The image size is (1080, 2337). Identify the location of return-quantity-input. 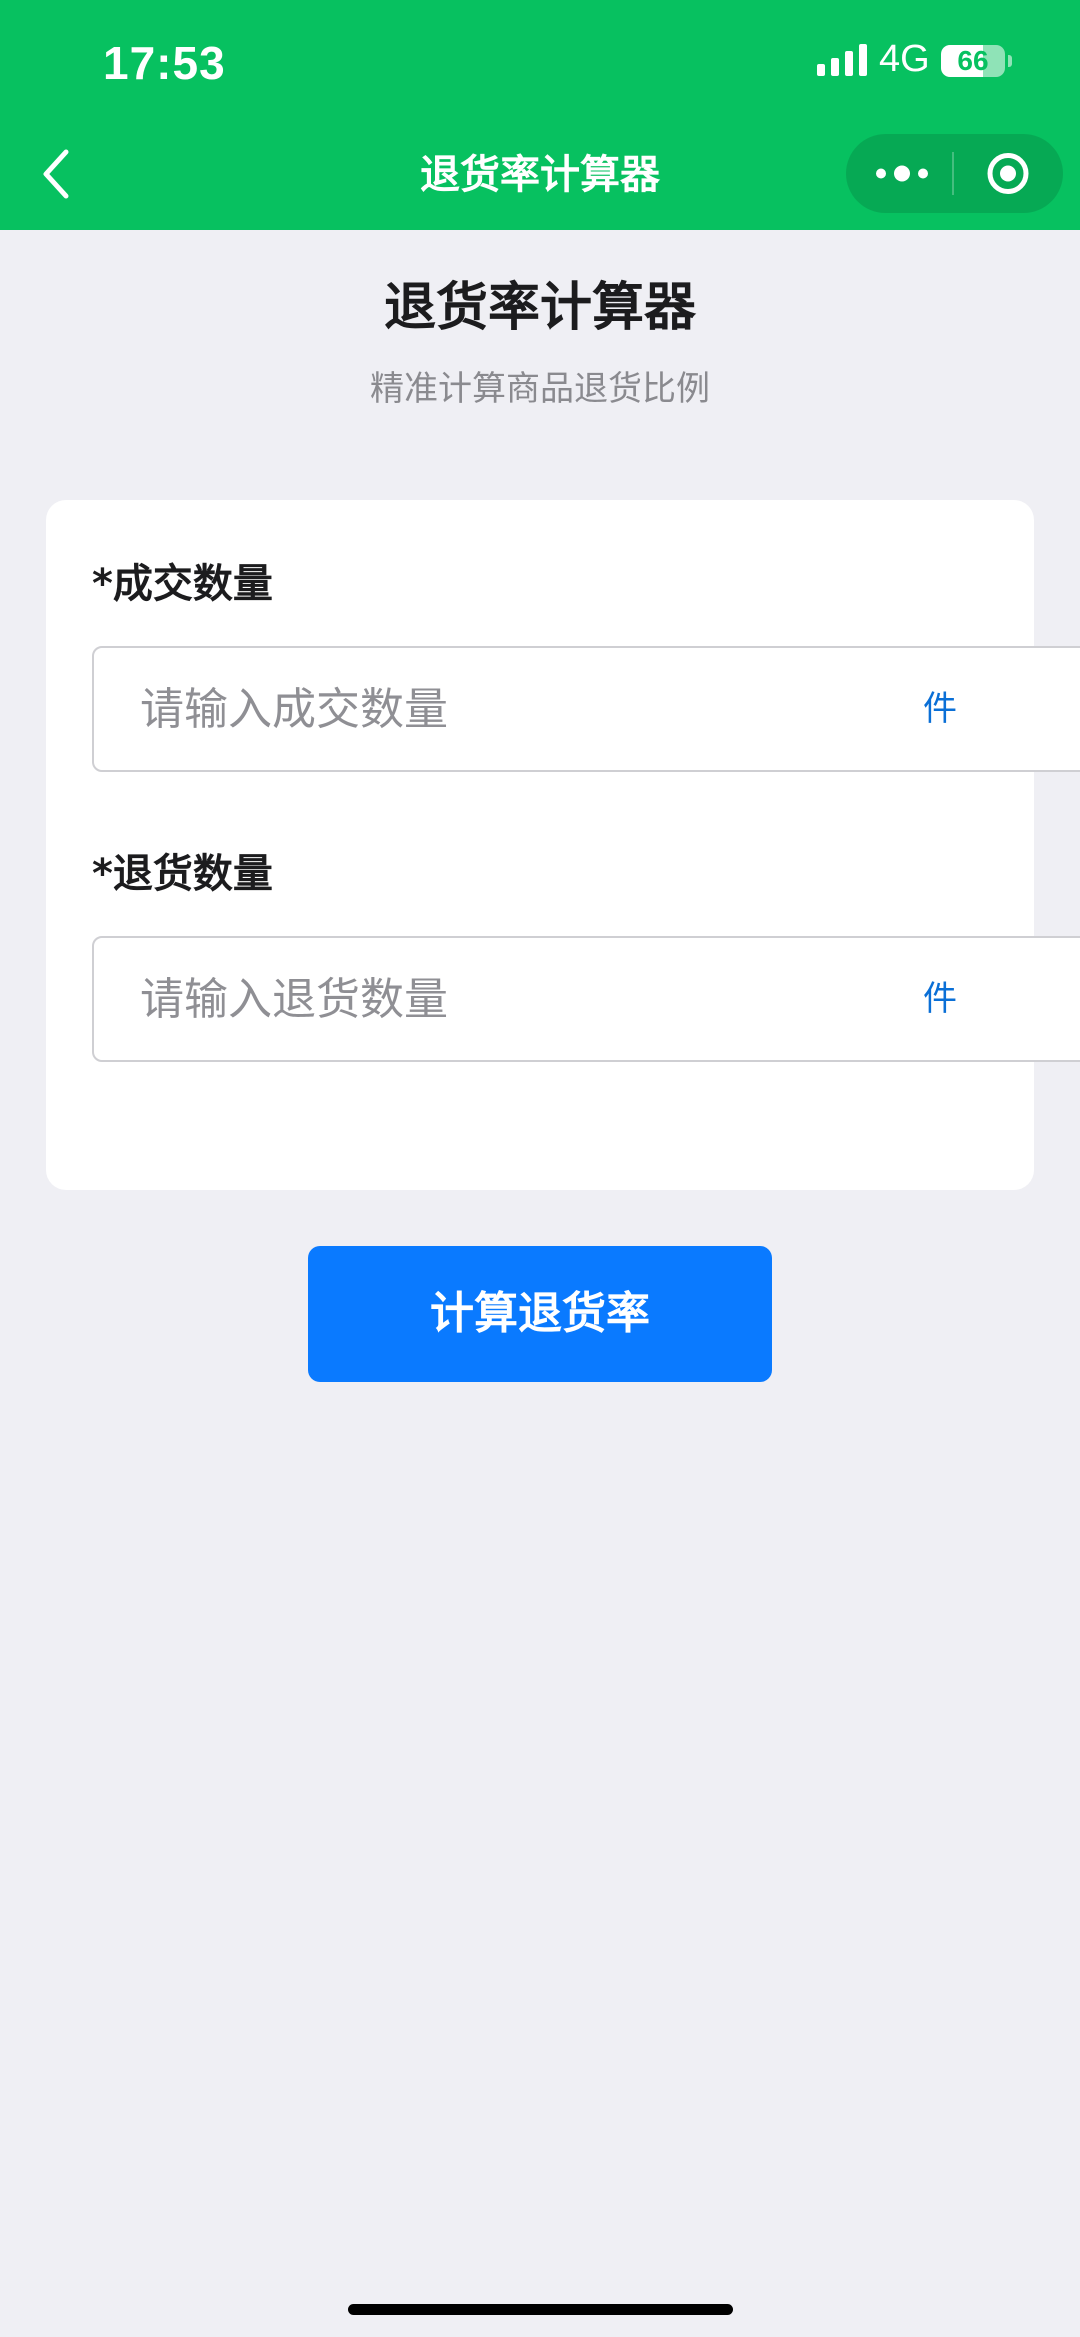
(520, 999).